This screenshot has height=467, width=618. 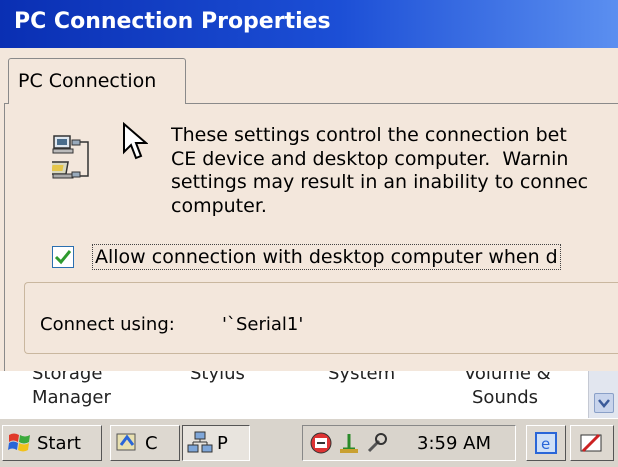 What do you see at coordinates (262, 324) in the screenshot?
I see `connect-using-value: '`Serial1'` at bounding box center [262, 324].